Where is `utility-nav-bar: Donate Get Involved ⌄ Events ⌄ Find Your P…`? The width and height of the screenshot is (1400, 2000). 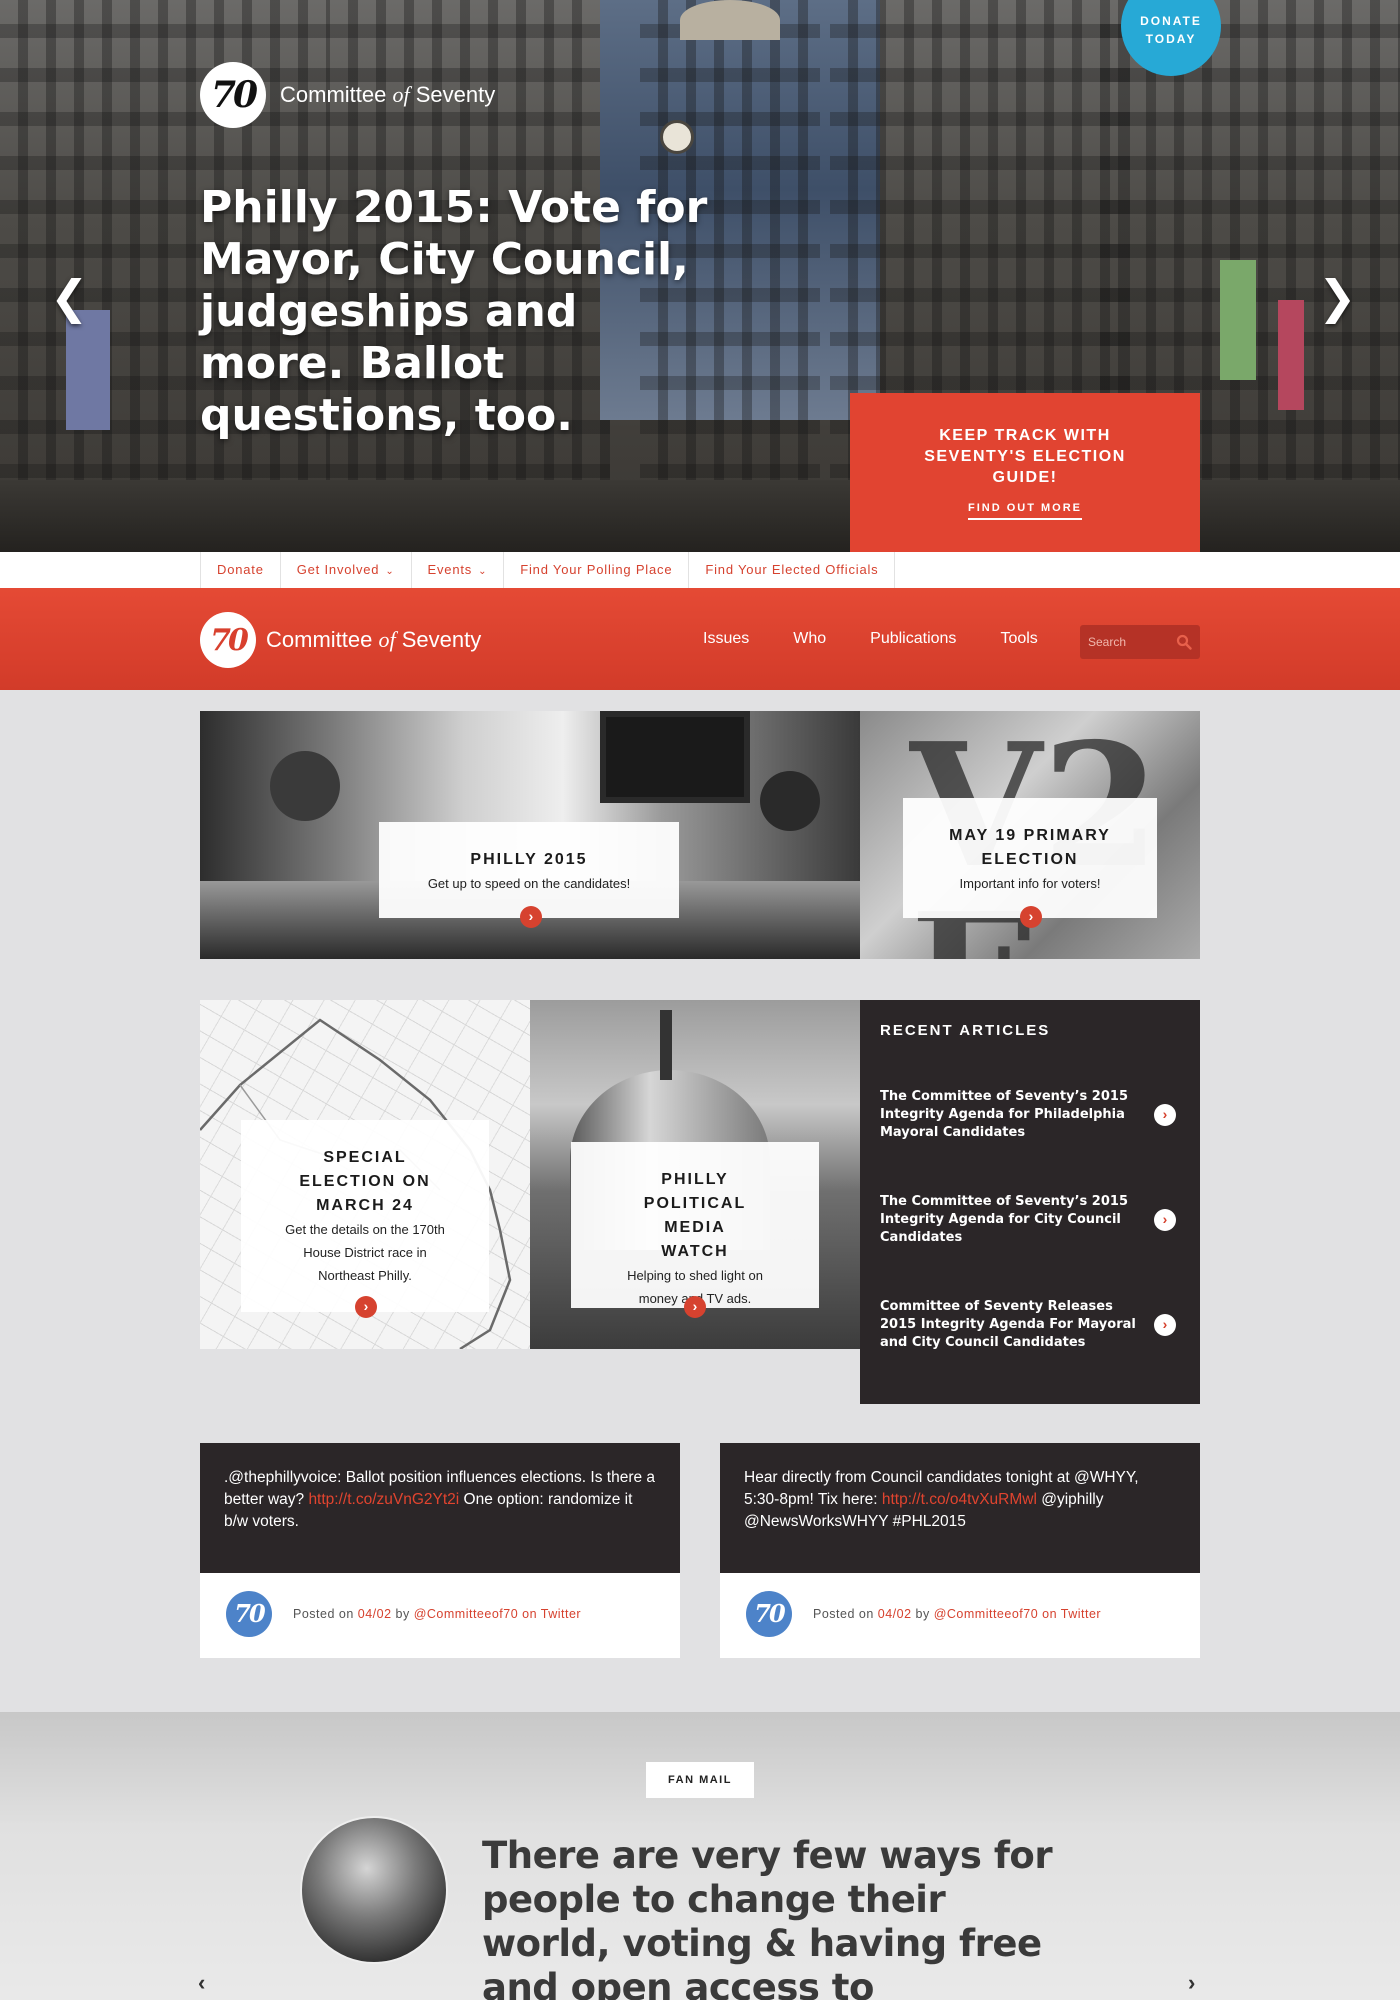 utility-nav-bar: Donate Get Involved ⌄ Events ⌄ Find Your P… is located at coordinates (700, 570).